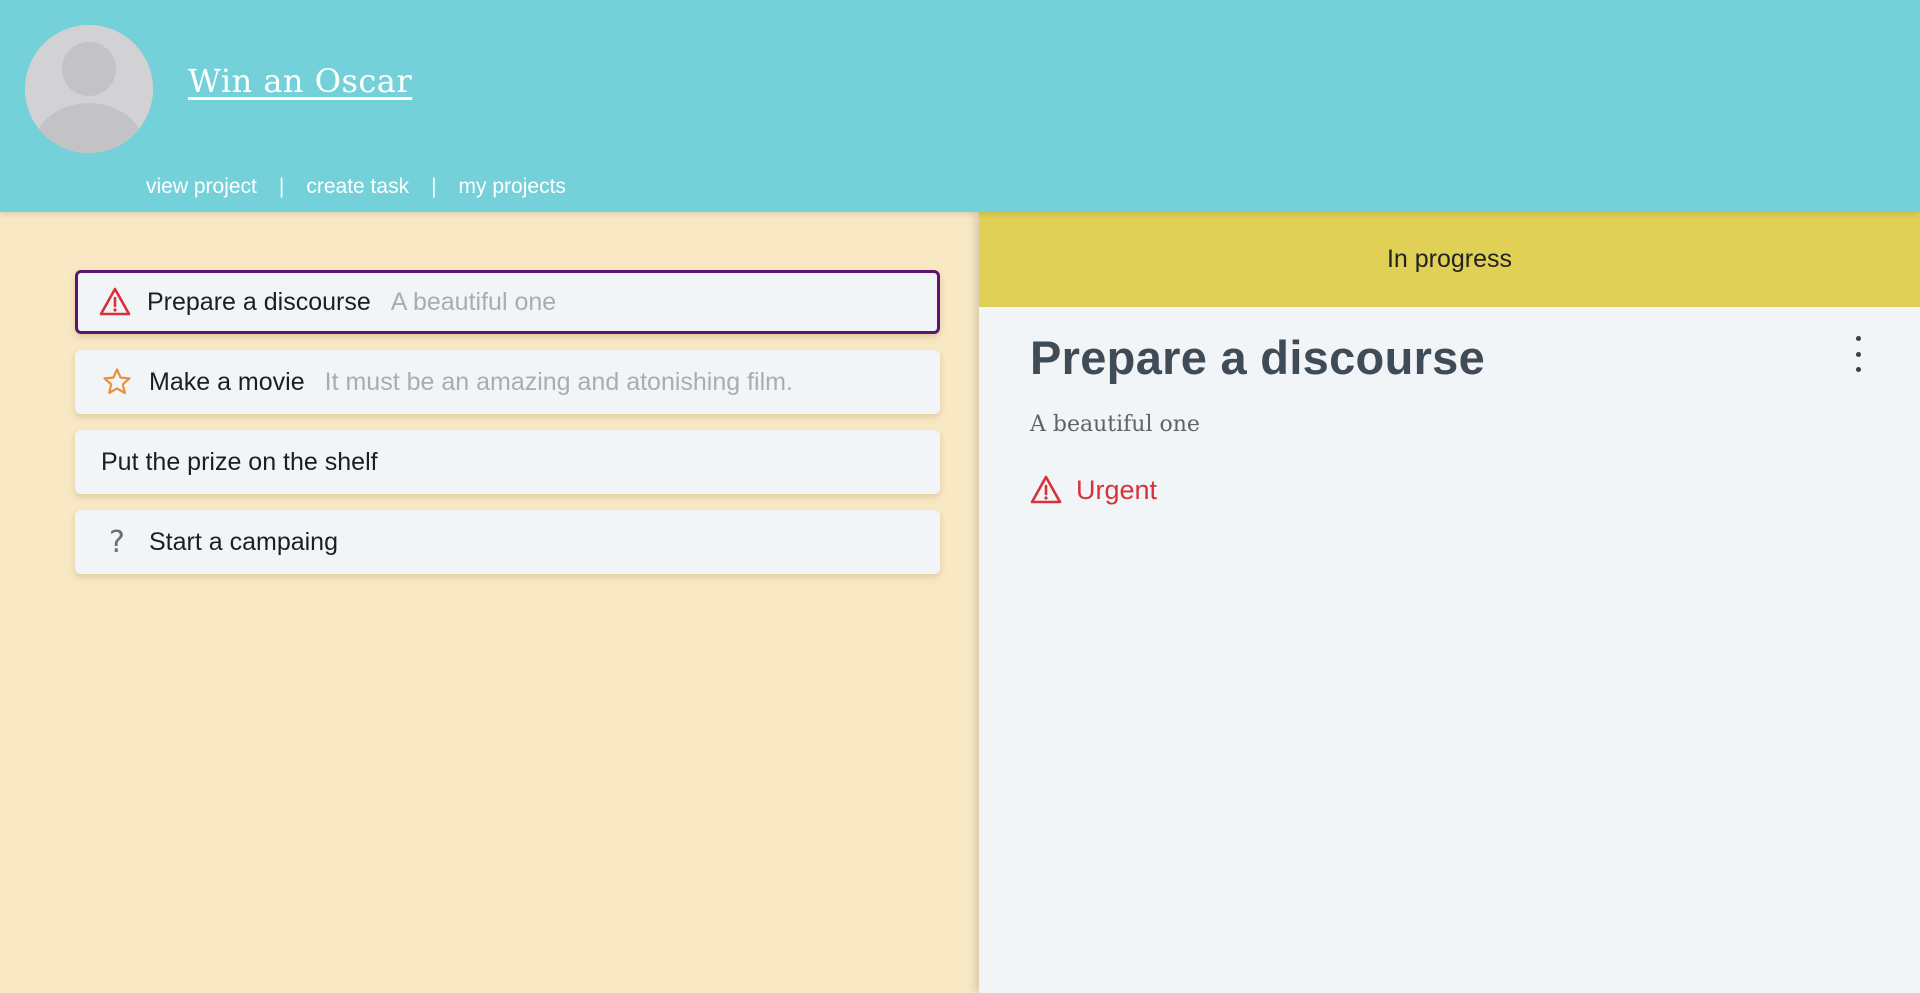 The height and width of the screenshot is (993, 1920). I want to click on task-title: Prepare a discourse, so click(259, 301).